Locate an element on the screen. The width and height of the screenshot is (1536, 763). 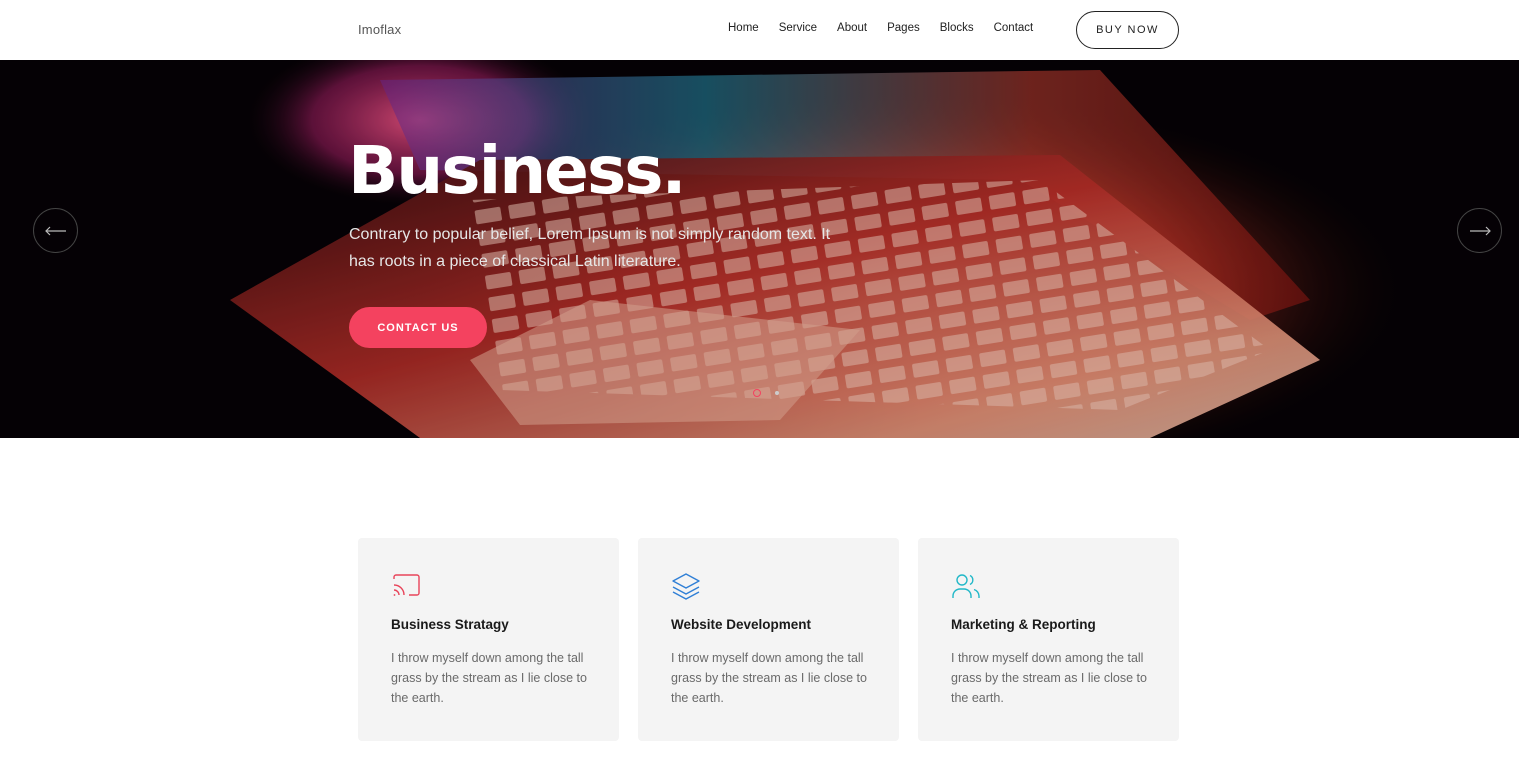
slider-next-button is located at coordinates (1479, 230).